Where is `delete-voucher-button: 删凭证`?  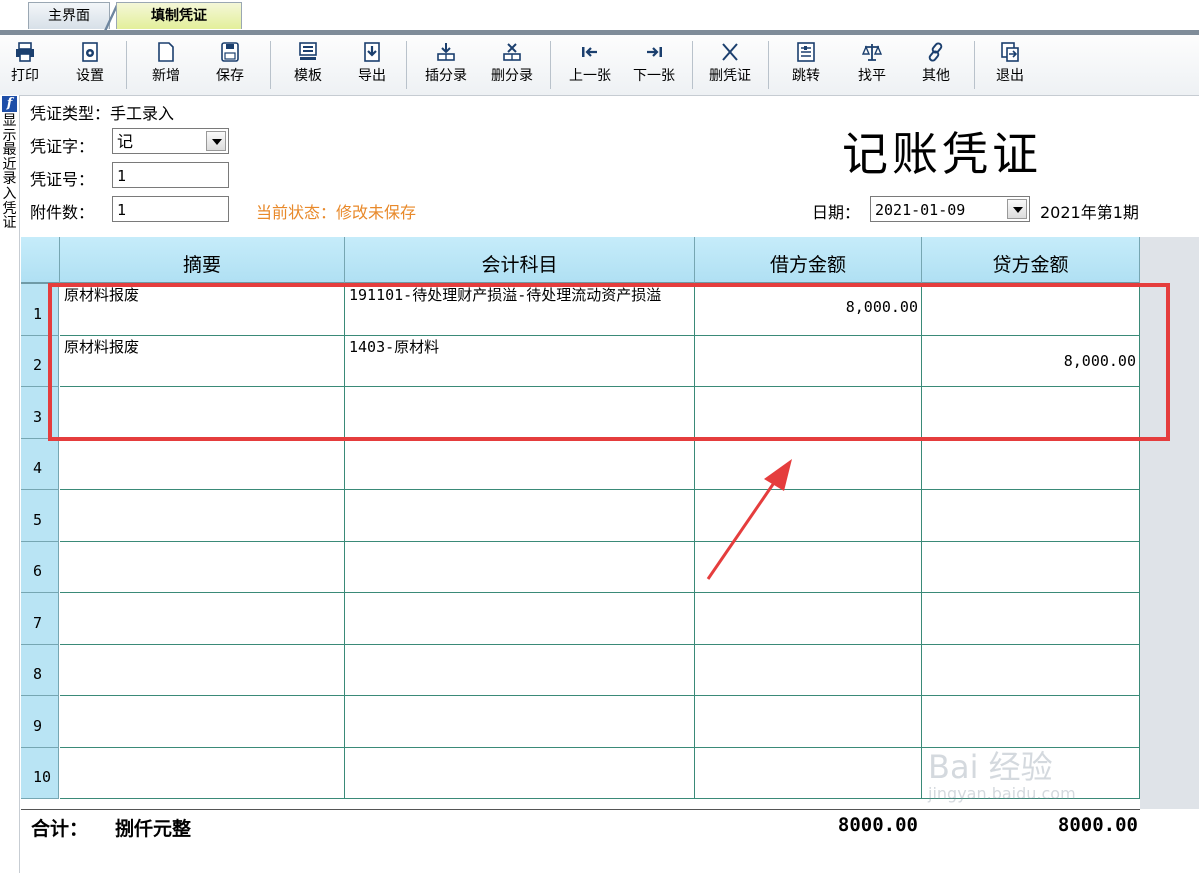 delete-voucher-button: 删凭证 is located at coordinates (730, 65).